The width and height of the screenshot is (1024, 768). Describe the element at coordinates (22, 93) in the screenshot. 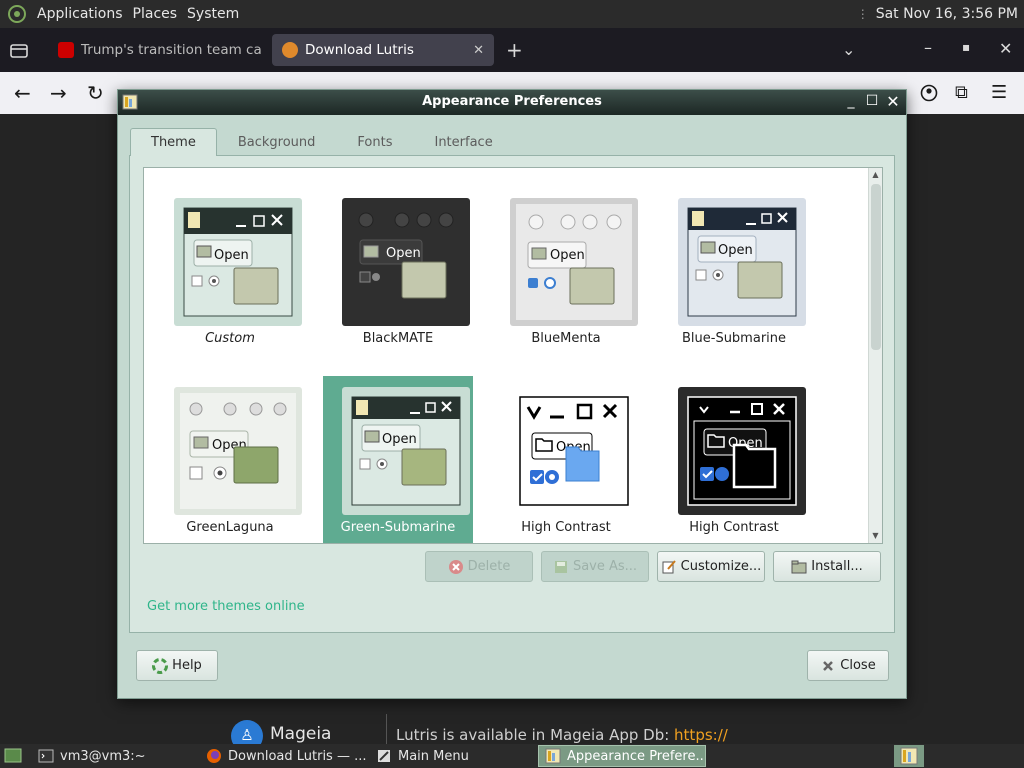

I see `back-icon: ←` at that location.